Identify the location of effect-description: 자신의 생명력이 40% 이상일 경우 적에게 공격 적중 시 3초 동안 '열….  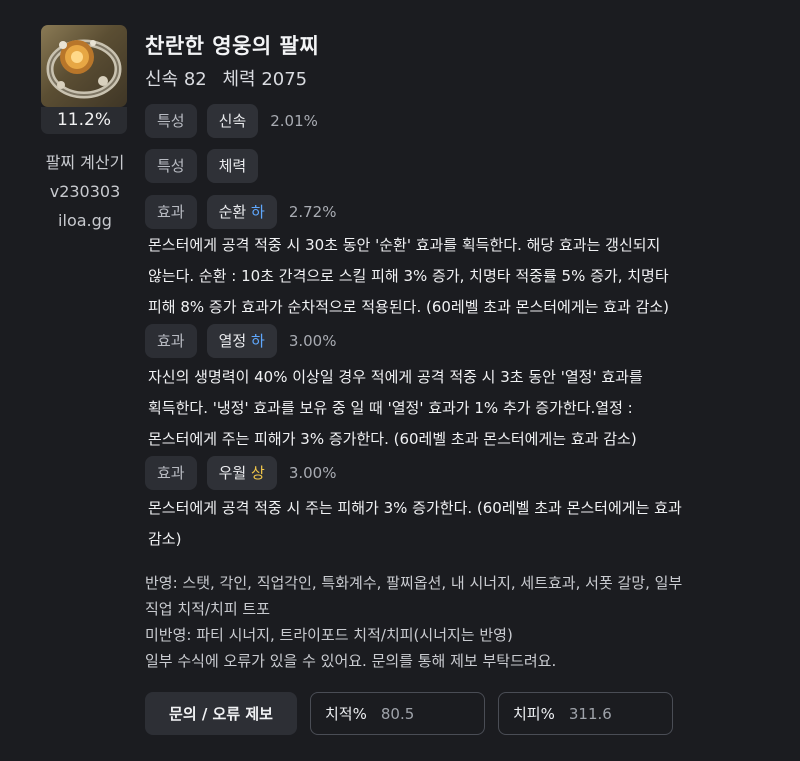
(395, 408).